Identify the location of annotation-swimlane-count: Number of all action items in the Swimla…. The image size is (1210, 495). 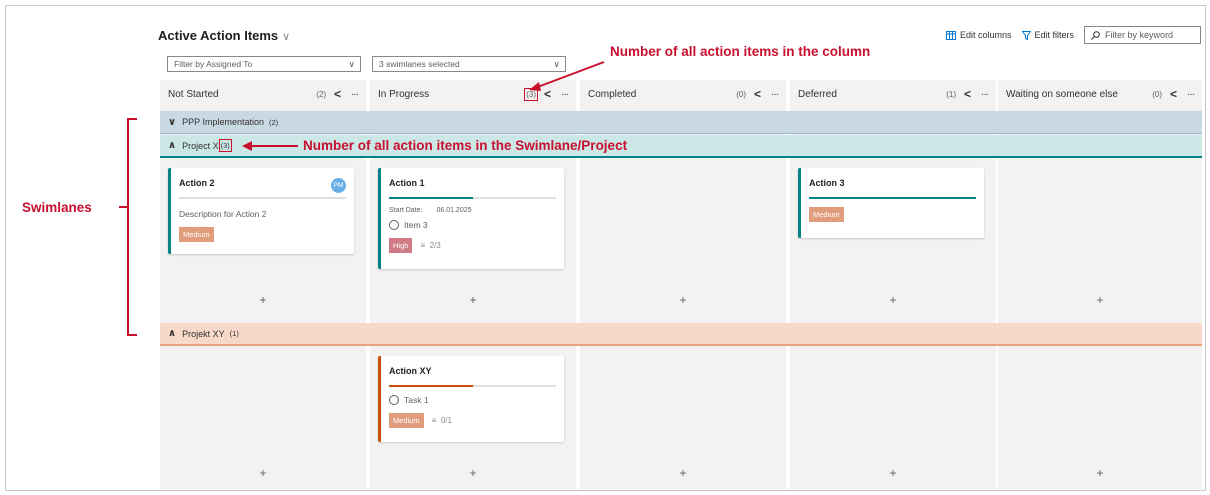
(465, 145).